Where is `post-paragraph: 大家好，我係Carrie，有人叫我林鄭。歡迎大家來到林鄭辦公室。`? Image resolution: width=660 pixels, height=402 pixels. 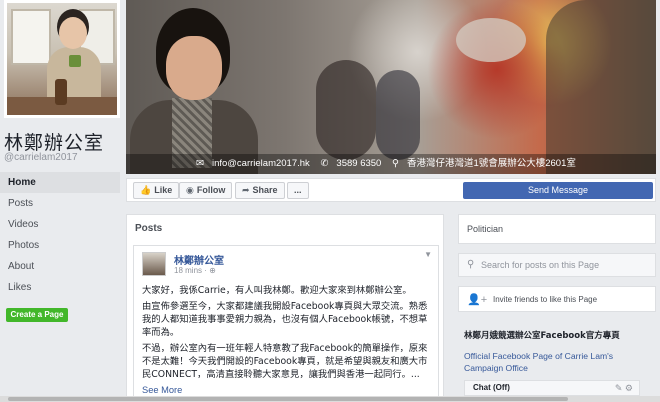
post-paragraph: 大家好，我係Carrie，有人叫我林鄭。歡迎大家來到林鄭辦公室。 is located at coordinates (277, 290).